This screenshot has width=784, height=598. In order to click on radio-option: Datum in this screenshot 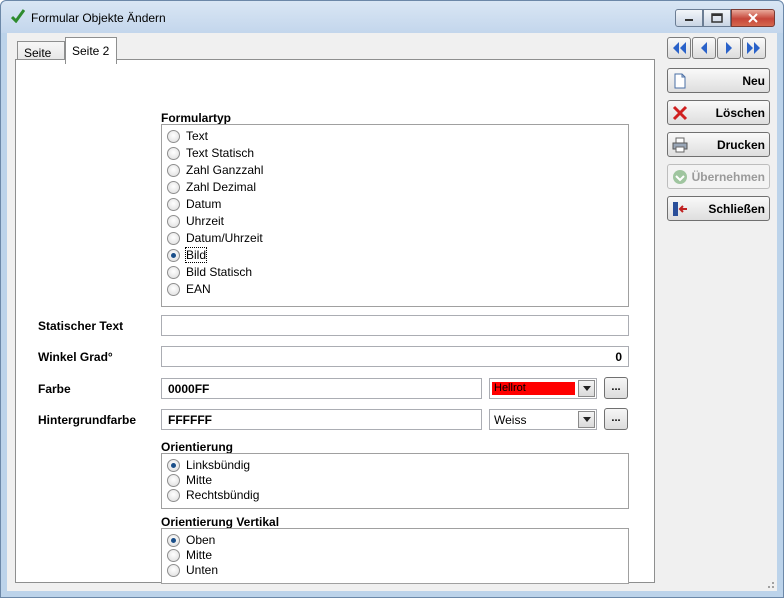, I will do `click(194, 204)`.